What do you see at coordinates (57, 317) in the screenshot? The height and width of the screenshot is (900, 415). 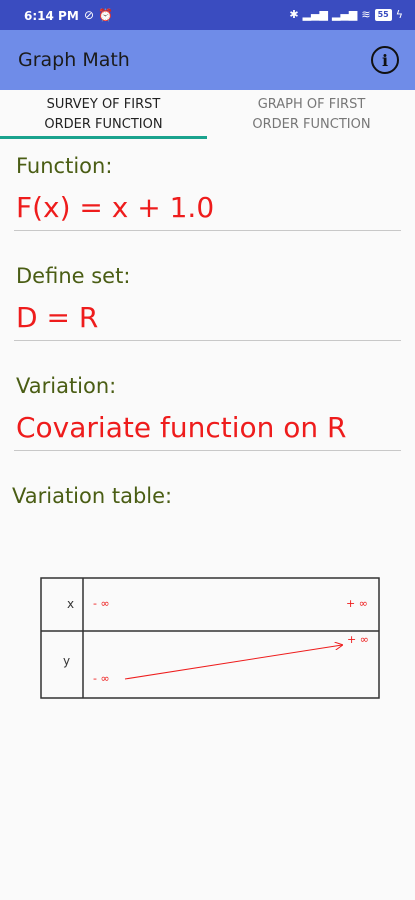 I see `define-set-value: D = R` at bounding box center [57, 317].